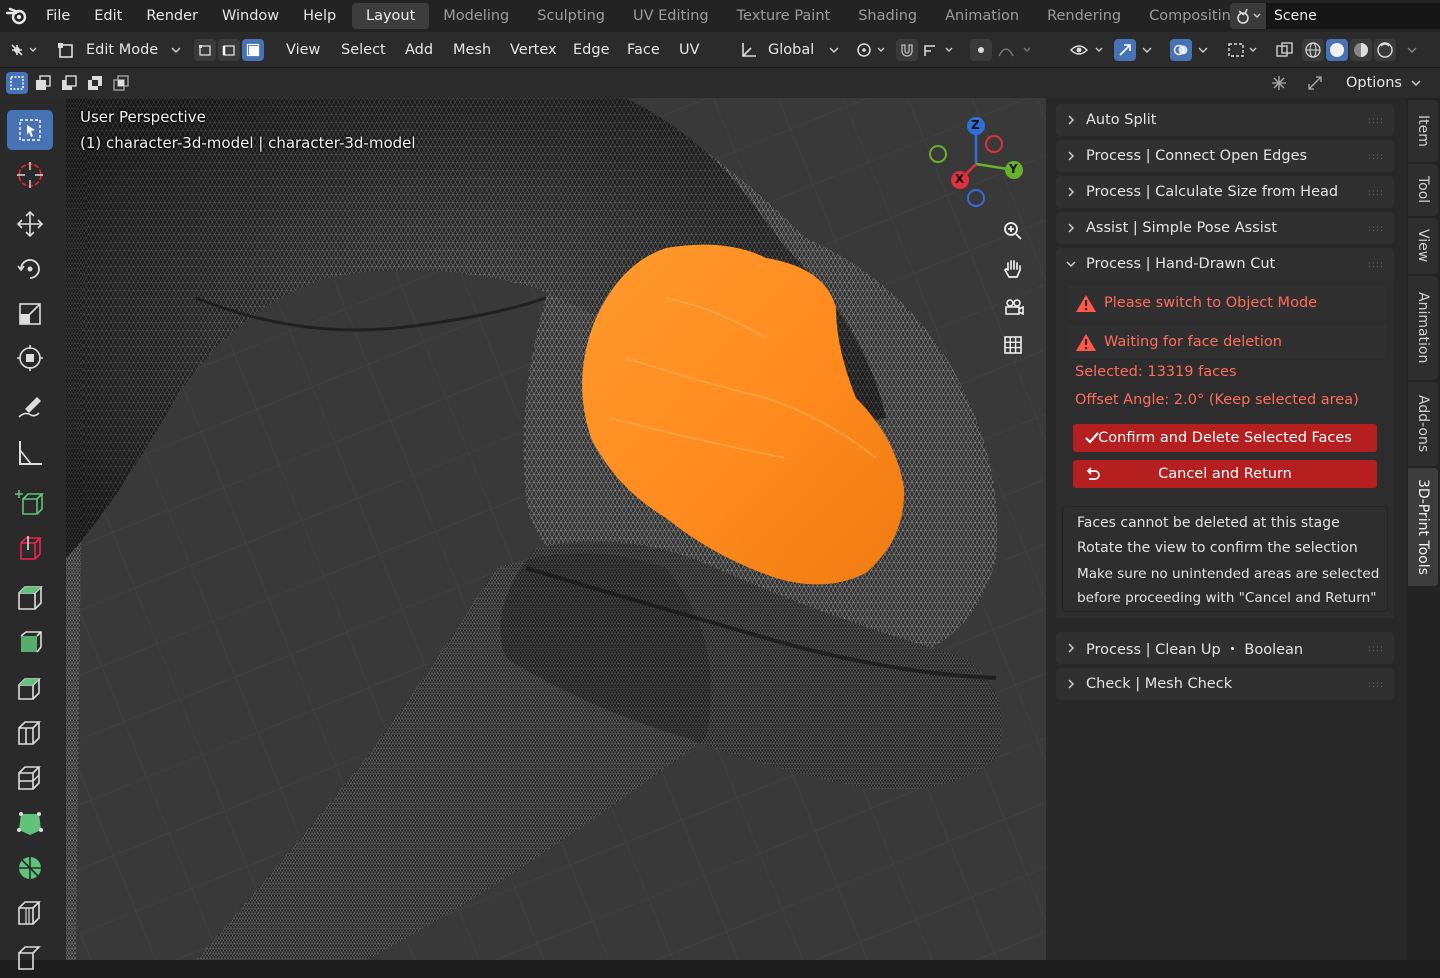 The width and height of the screenshot is (1440, 978). What do you see at coordinates (229, 50) in the screenshot?
I see `edge-select-button` at bounding box center [229, 50].